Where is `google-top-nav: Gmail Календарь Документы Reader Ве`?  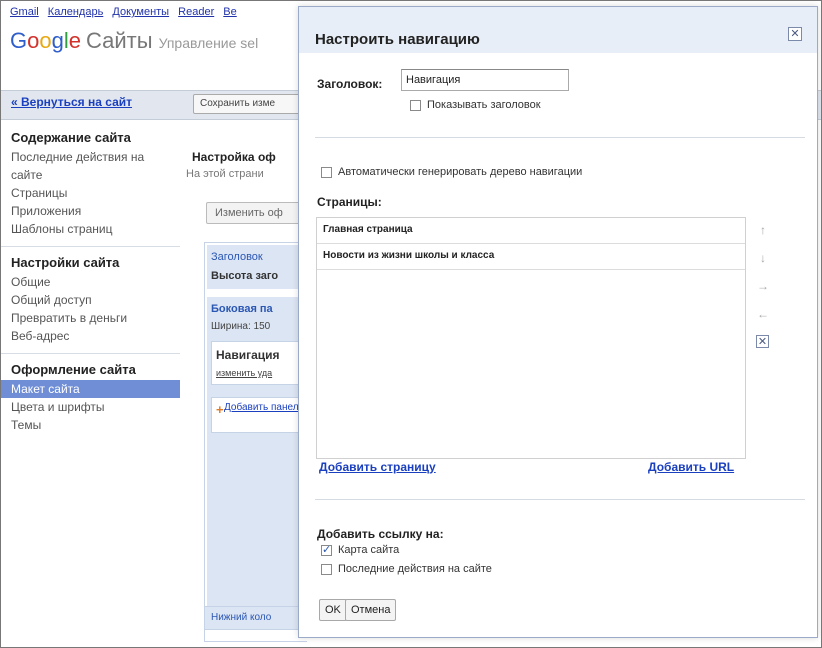 google-top-nav: Gmail Календарь Документы Reader Ве is located at coordinates (126, 12).